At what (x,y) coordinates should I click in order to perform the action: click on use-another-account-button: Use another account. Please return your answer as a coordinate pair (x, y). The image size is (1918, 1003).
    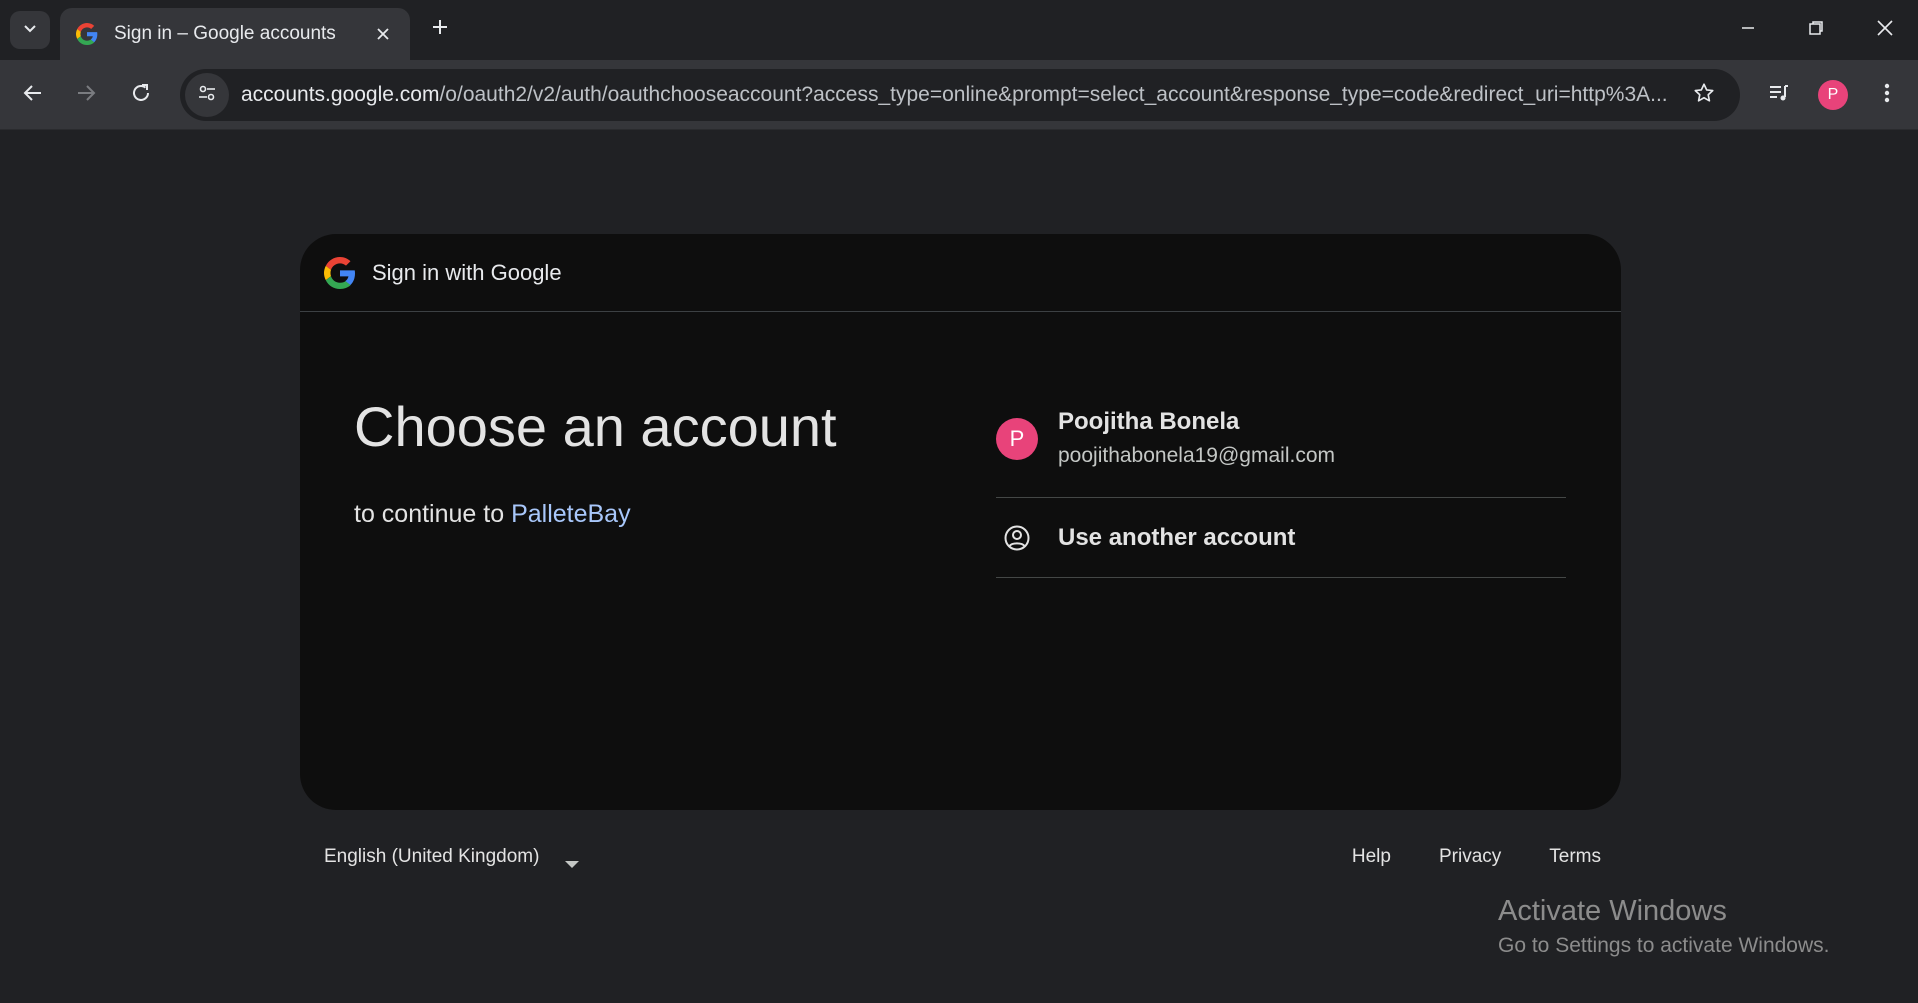
    Looking at the image, I should click on (1281, 538).